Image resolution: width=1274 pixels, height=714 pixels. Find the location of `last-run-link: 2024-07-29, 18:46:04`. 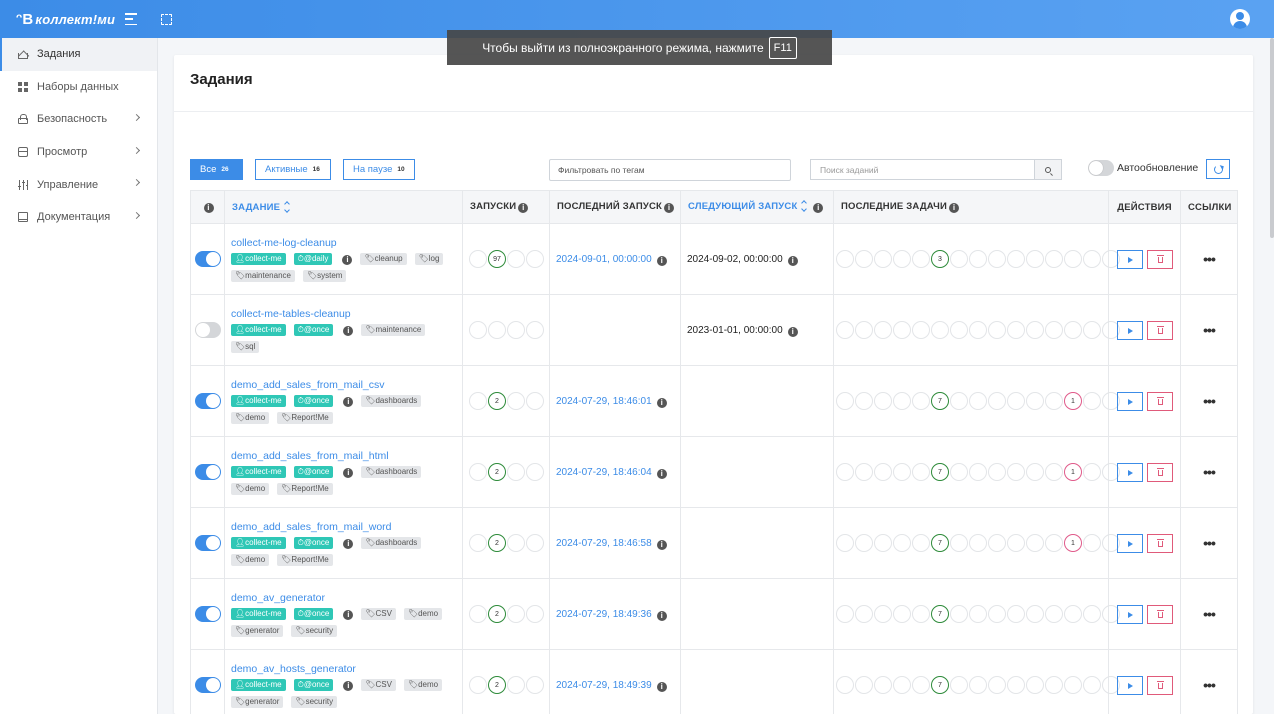

last-run-link: 2024-07-29, 18:46:04 is located at coordinates (604, 472).